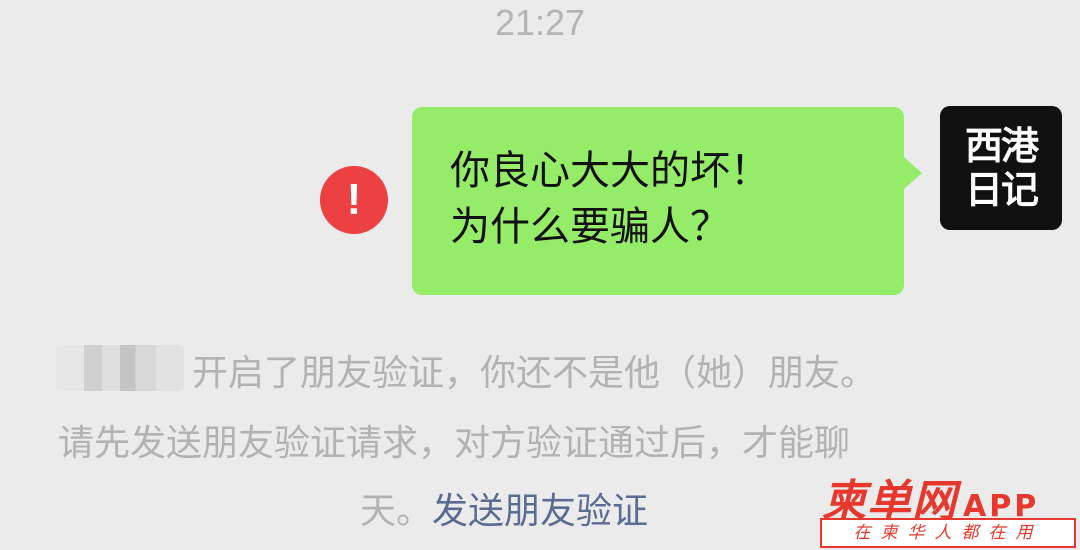 This screenshot has height=550, width=1080. Describe the element at coordinates (1001, 190) in the screenshot. I see `avatar-text-line-2: 日记` at that location.